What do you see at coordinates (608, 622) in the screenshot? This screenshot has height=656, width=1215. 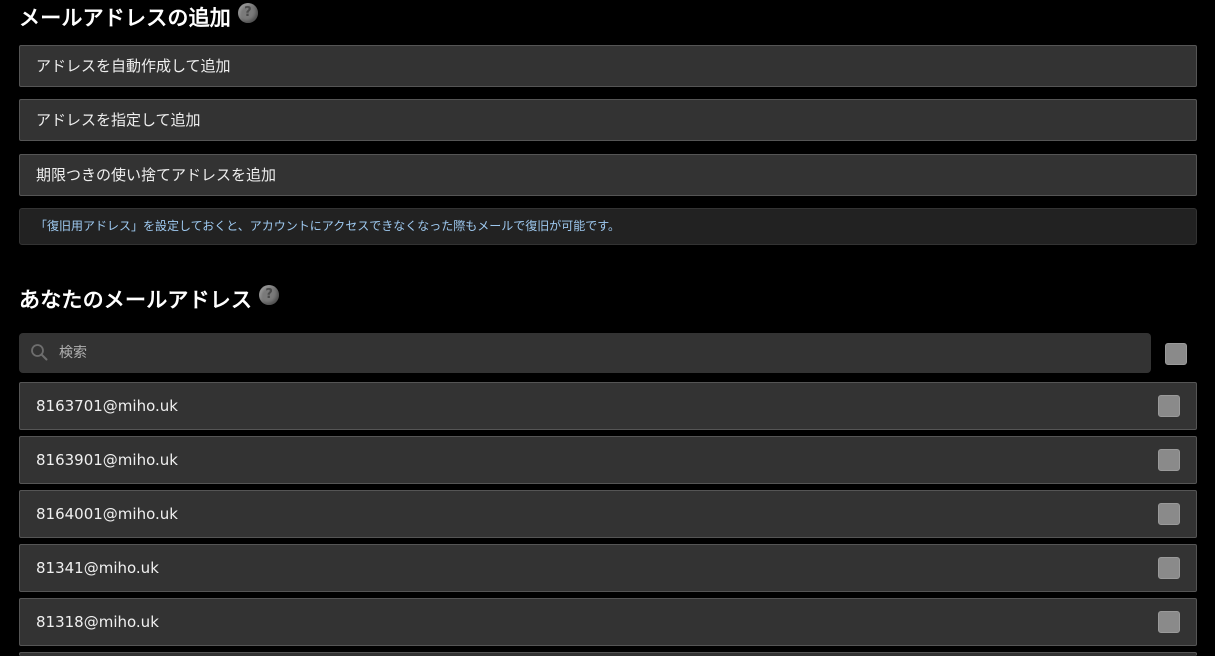 I see `email-row: 81318@miho.uk` at bounding box center [608, 622].